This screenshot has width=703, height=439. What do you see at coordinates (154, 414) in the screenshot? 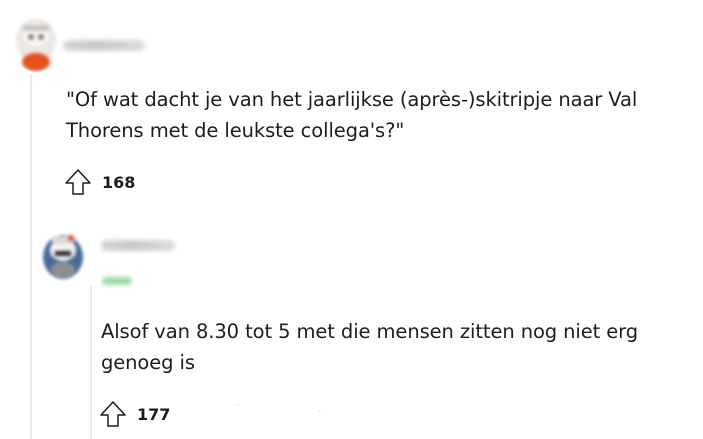
I see `vote-count: 177` at bounding box center [154, 414].